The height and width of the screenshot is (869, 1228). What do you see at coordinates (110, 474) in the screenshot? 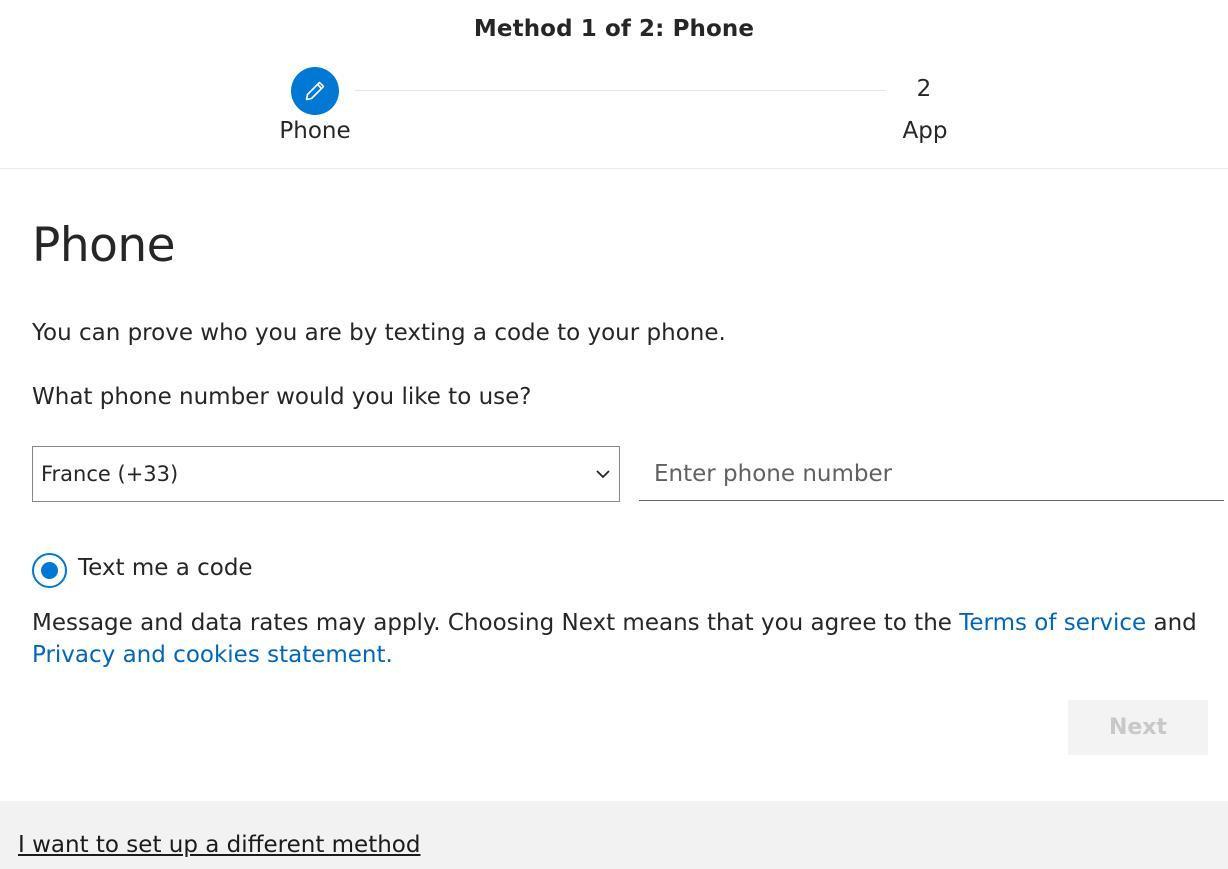
I see `country-code-value: France (+33)` at bounding box center [110, 474].